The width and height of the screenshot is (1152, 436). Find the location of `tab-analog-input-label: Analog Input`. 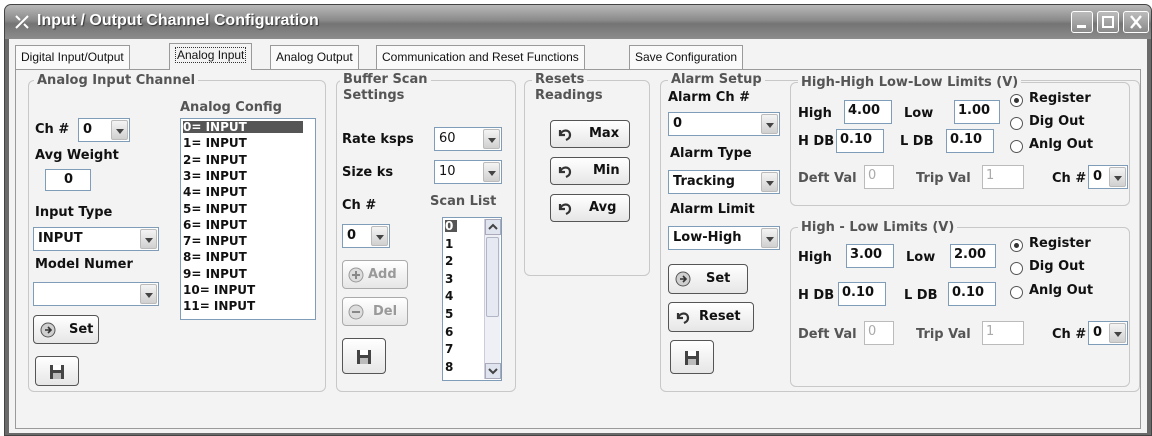

tab-analog-input-label: Analog Input is located at coordinates (211, 55).